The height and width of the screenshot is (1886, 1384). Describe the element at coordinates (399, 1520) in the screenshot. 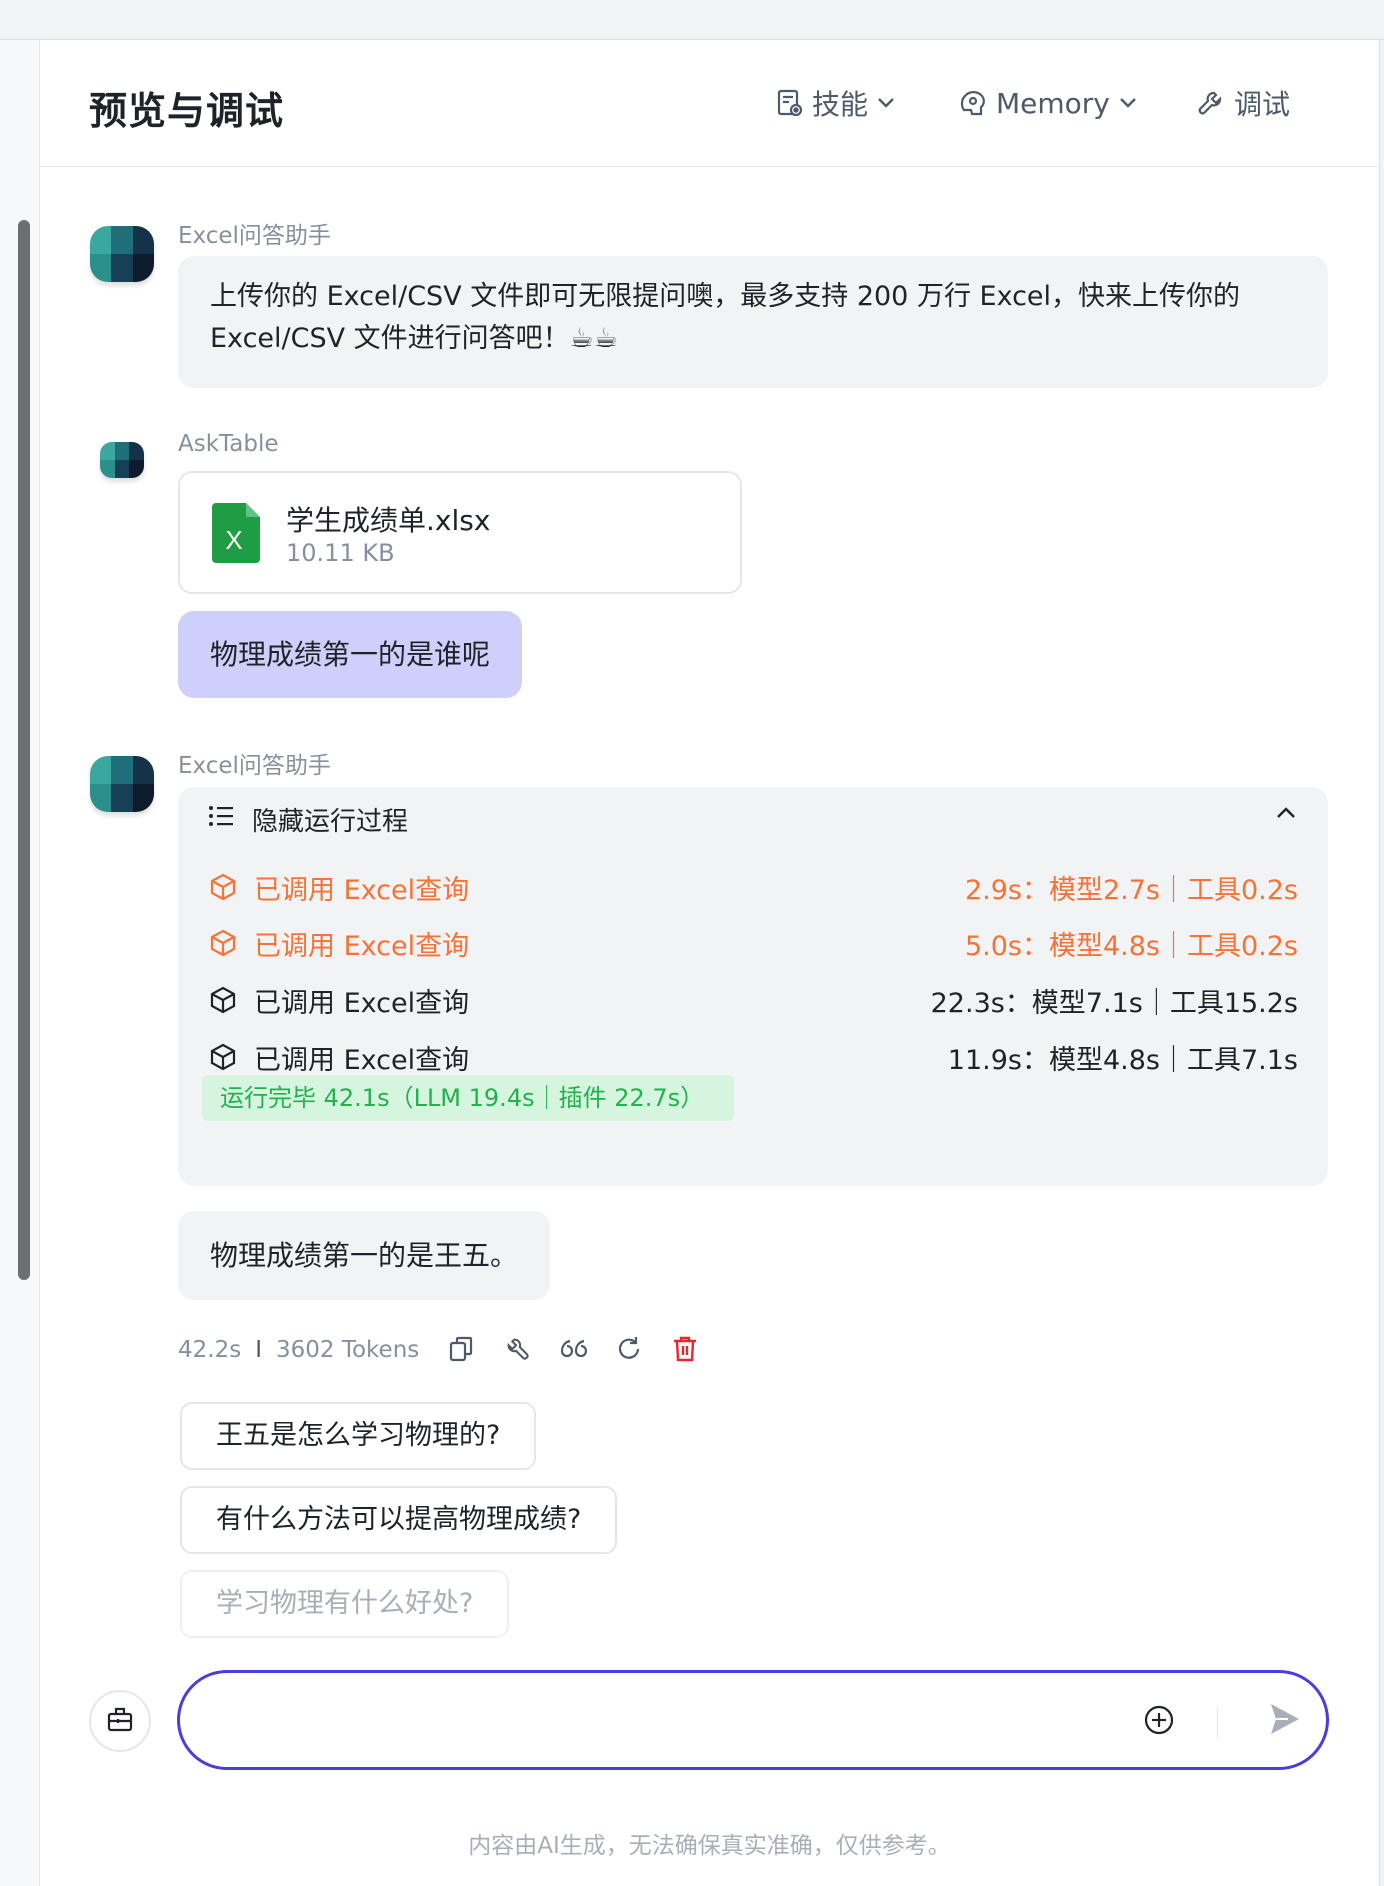

I see `suggested-question: 有什么方法可以提高物理成绩?` at that location.